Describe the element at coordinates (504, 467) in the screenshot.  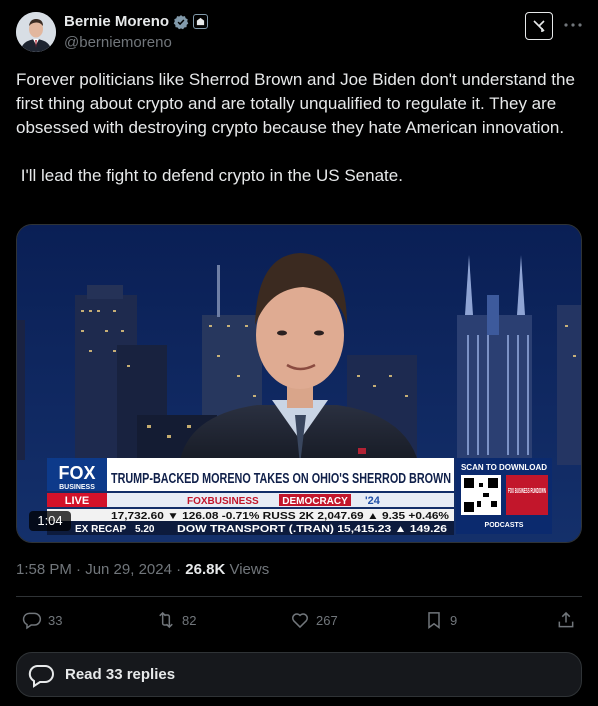
I see `scan-label: SCAN TO DOWNLOAD` at that location.